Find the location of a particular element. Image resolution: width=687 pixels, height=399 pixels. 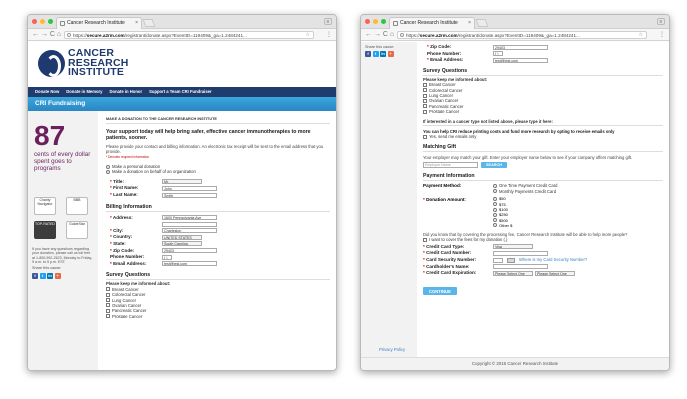

guidestar-badge: GuideStar is located at coordinates (77, 230).